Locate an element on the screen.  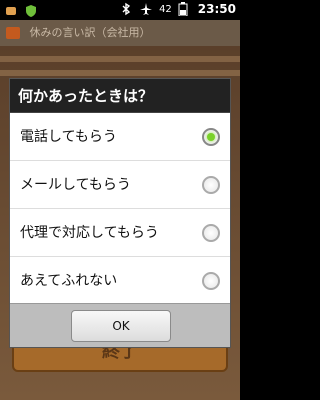
dialog-button-bar: OK is located at coordinates (120, 325).